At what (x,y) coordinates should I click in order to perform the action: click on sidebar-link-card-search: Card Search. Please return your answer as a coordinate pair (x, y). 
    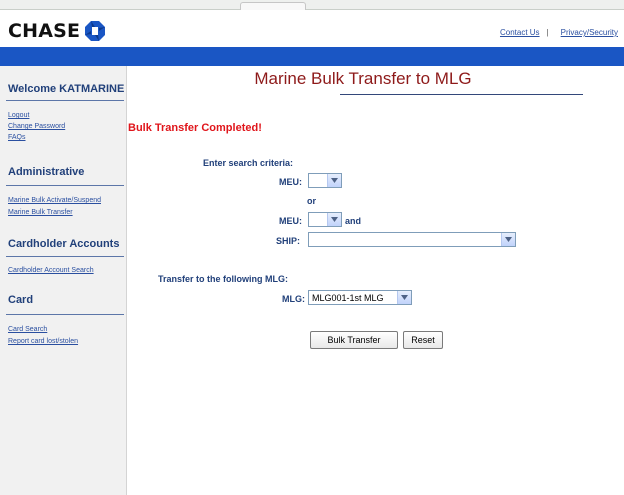
    Looking at the image, I should click on (27, 329).